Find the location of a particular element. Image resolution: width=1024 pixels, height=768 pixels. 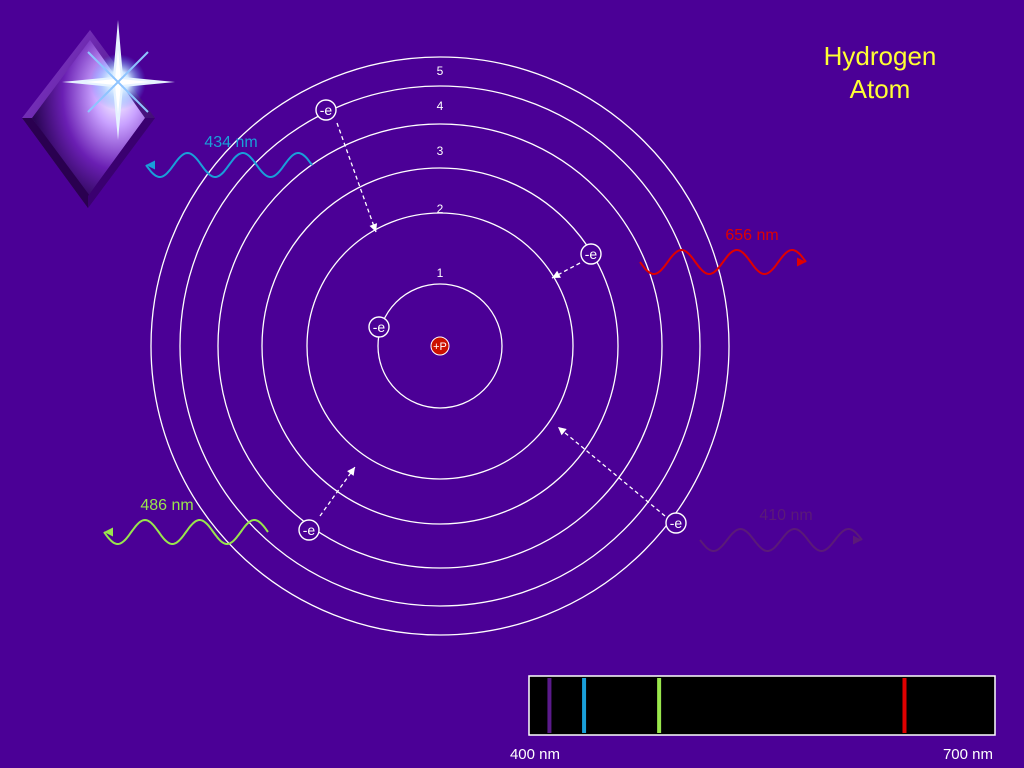

nucleus: +P is located at coordinates (440, 346).